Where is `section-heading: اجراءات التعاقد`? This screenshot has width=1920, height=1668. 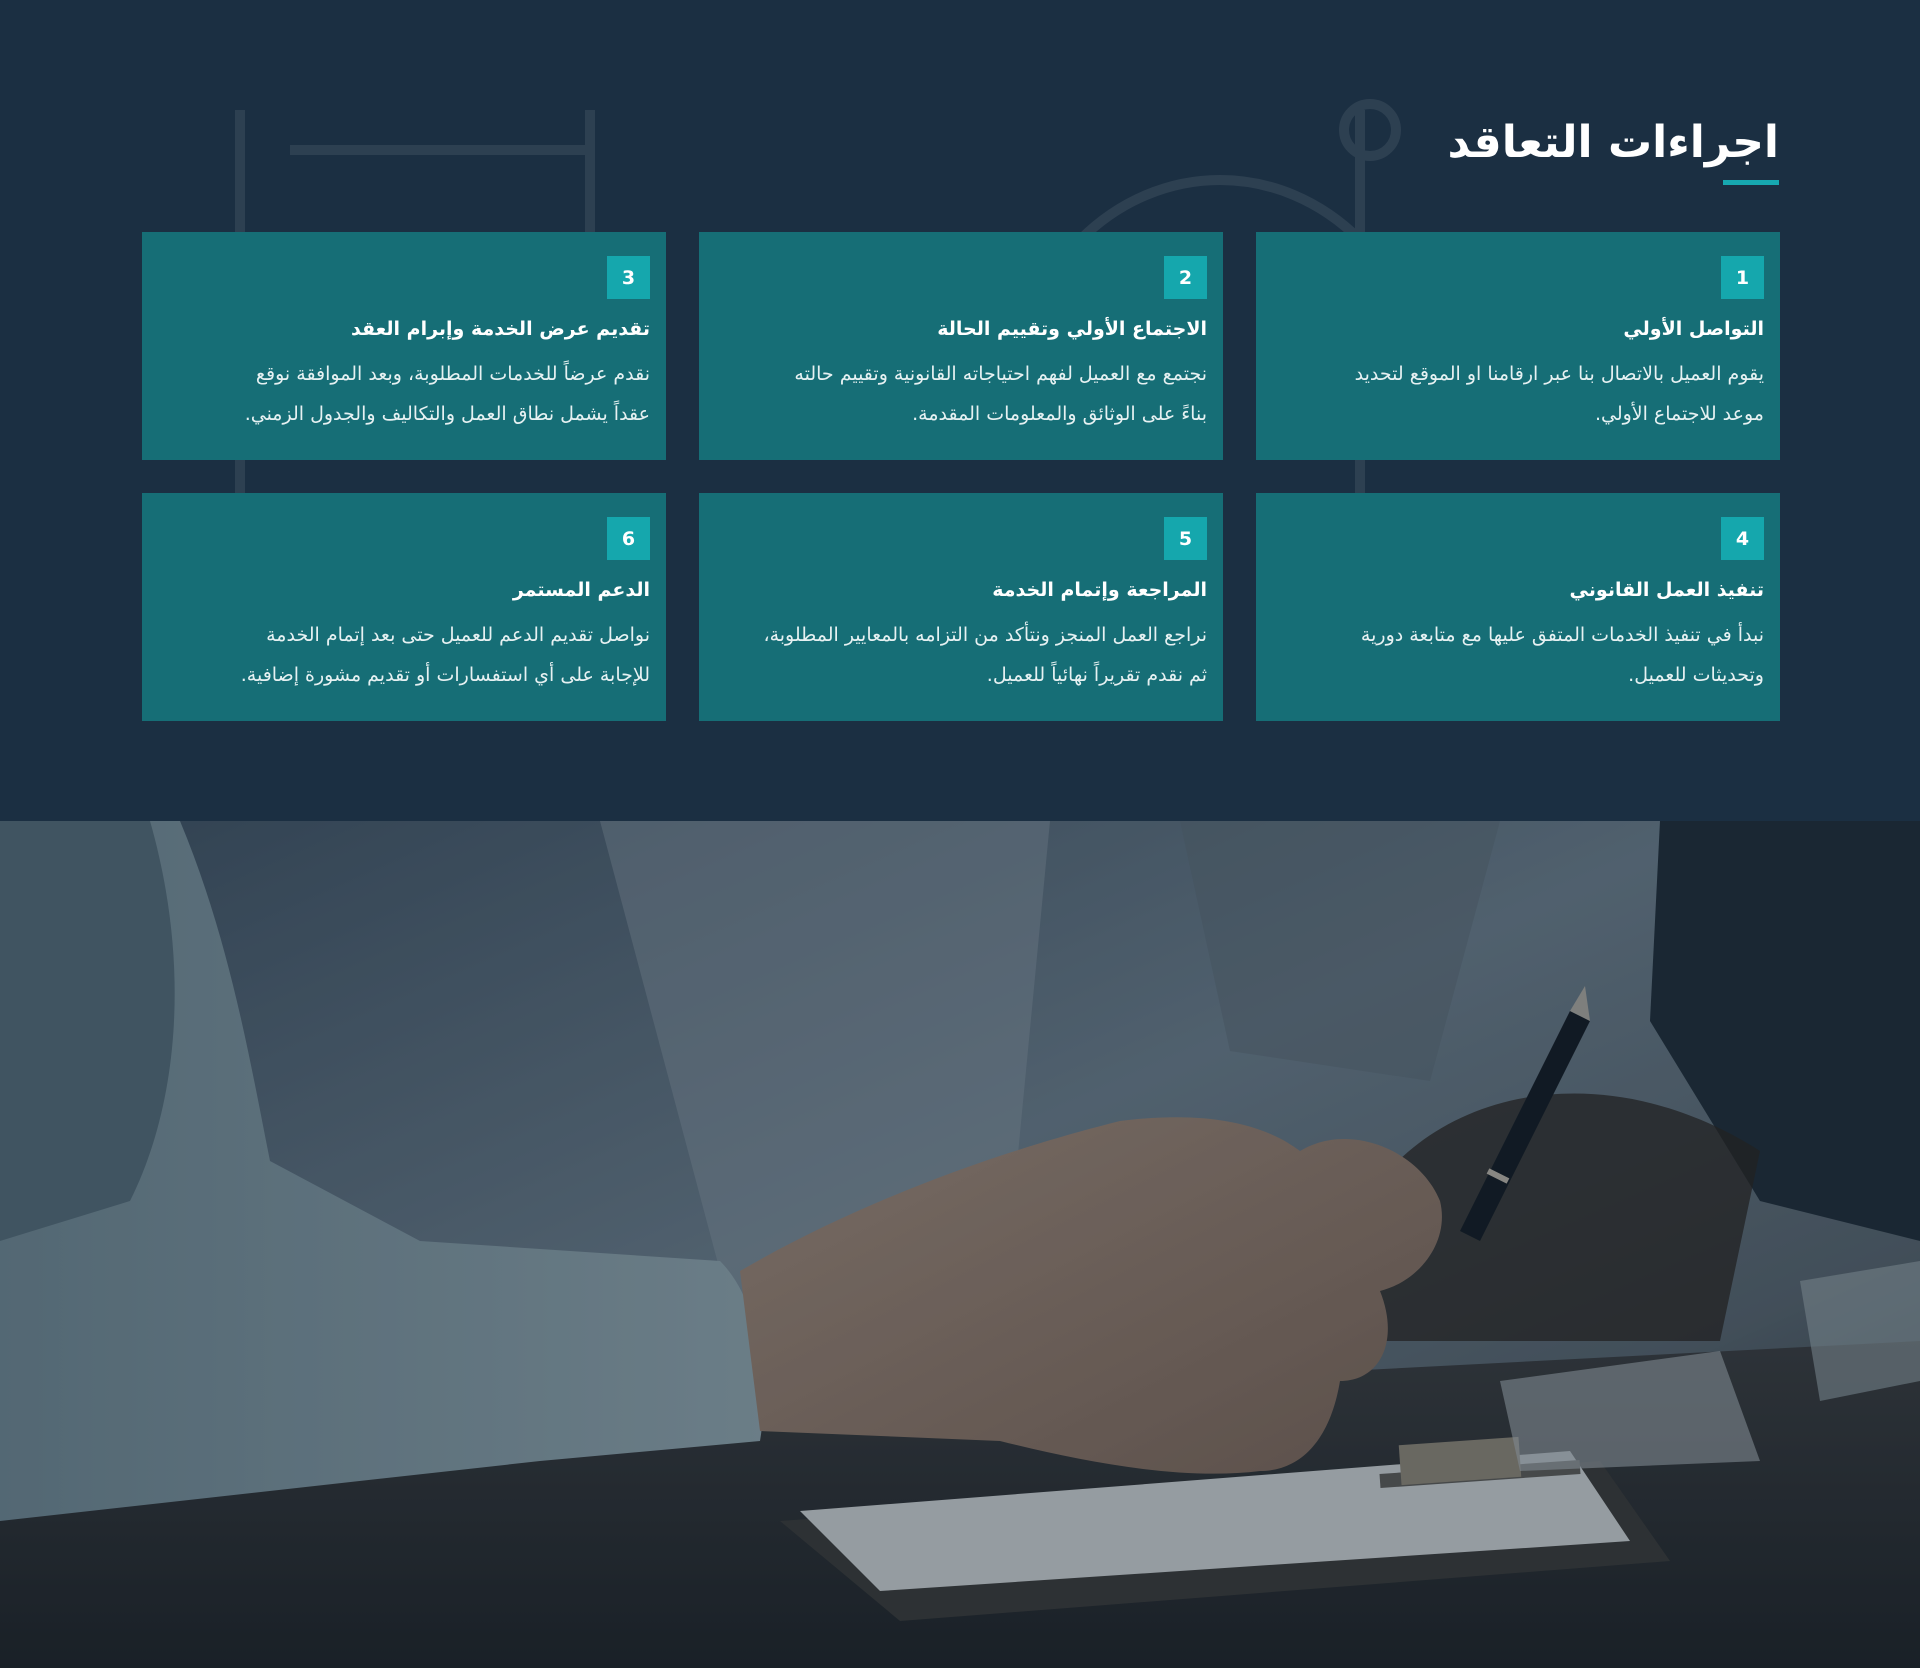
section-heading: اجراءات التعاقد is located at coordinates (1613, 148).